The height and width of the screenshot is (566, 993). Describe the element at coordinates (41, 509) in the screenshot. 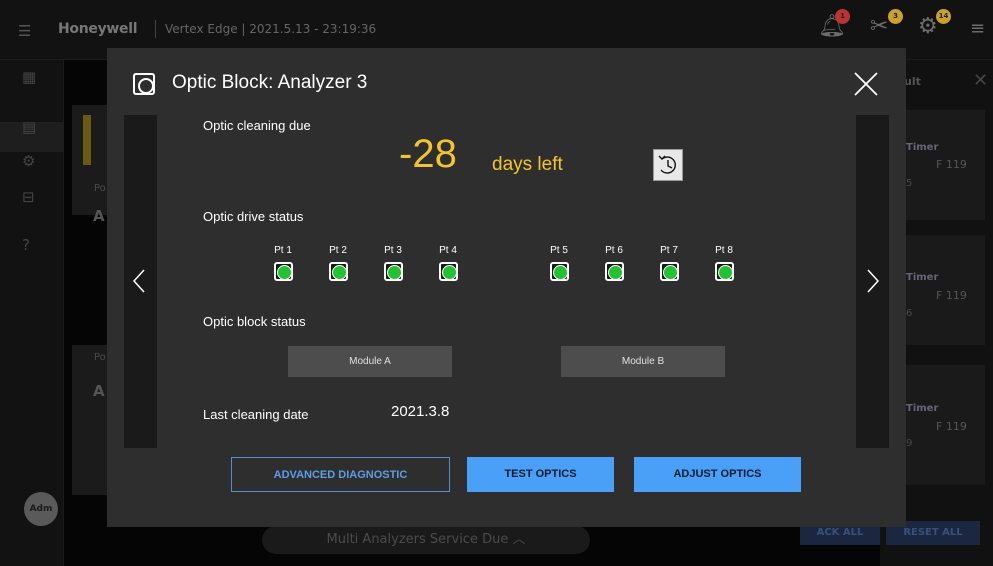

I see `user-avatar: Adm` at that location.